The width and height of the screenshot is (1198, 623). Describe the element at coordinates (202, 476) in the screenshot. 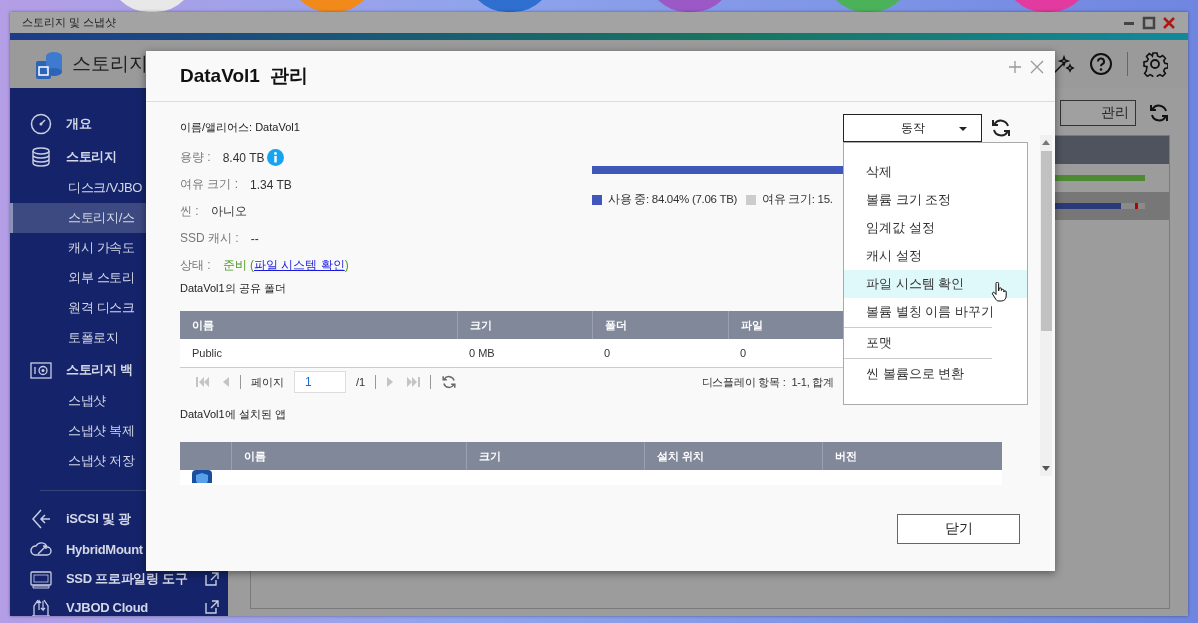

I see `shield-app-icon` at that location.